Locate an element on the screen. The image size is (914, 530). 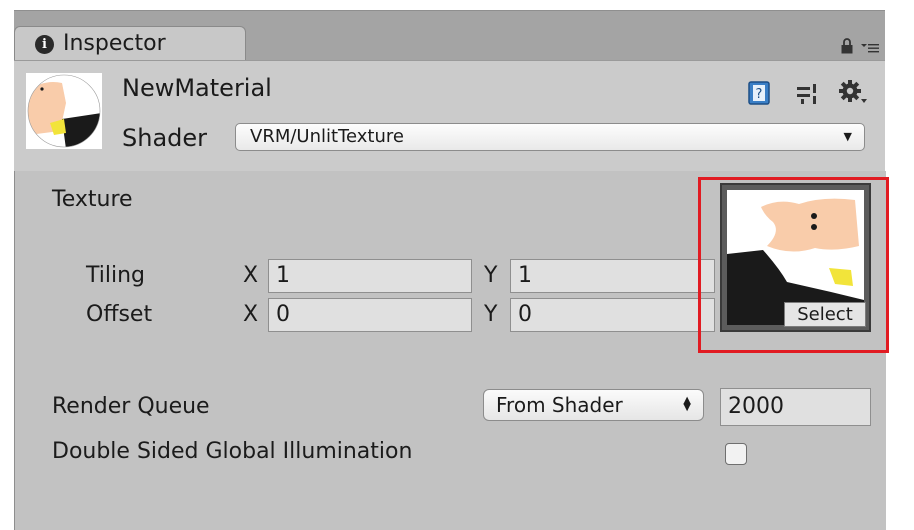
material-name: NewMaterial is located at coordinates (197, 88).